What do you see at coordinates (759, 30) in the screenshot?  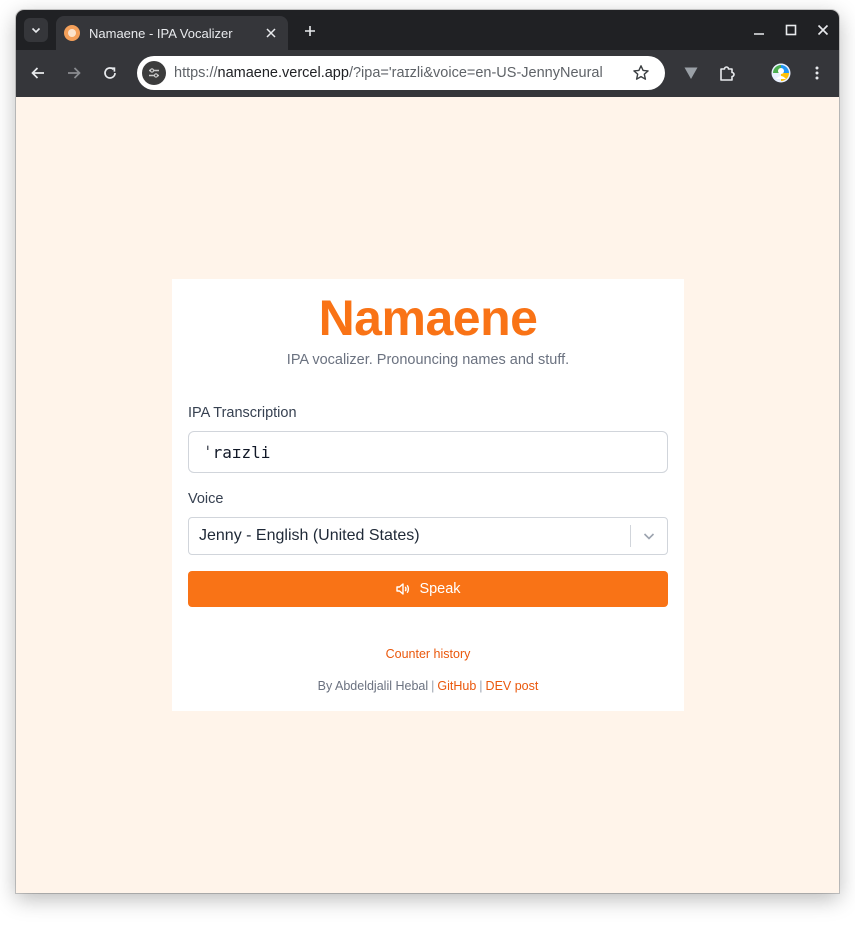 I see `minimize-button` at bounding box center [759, 30].